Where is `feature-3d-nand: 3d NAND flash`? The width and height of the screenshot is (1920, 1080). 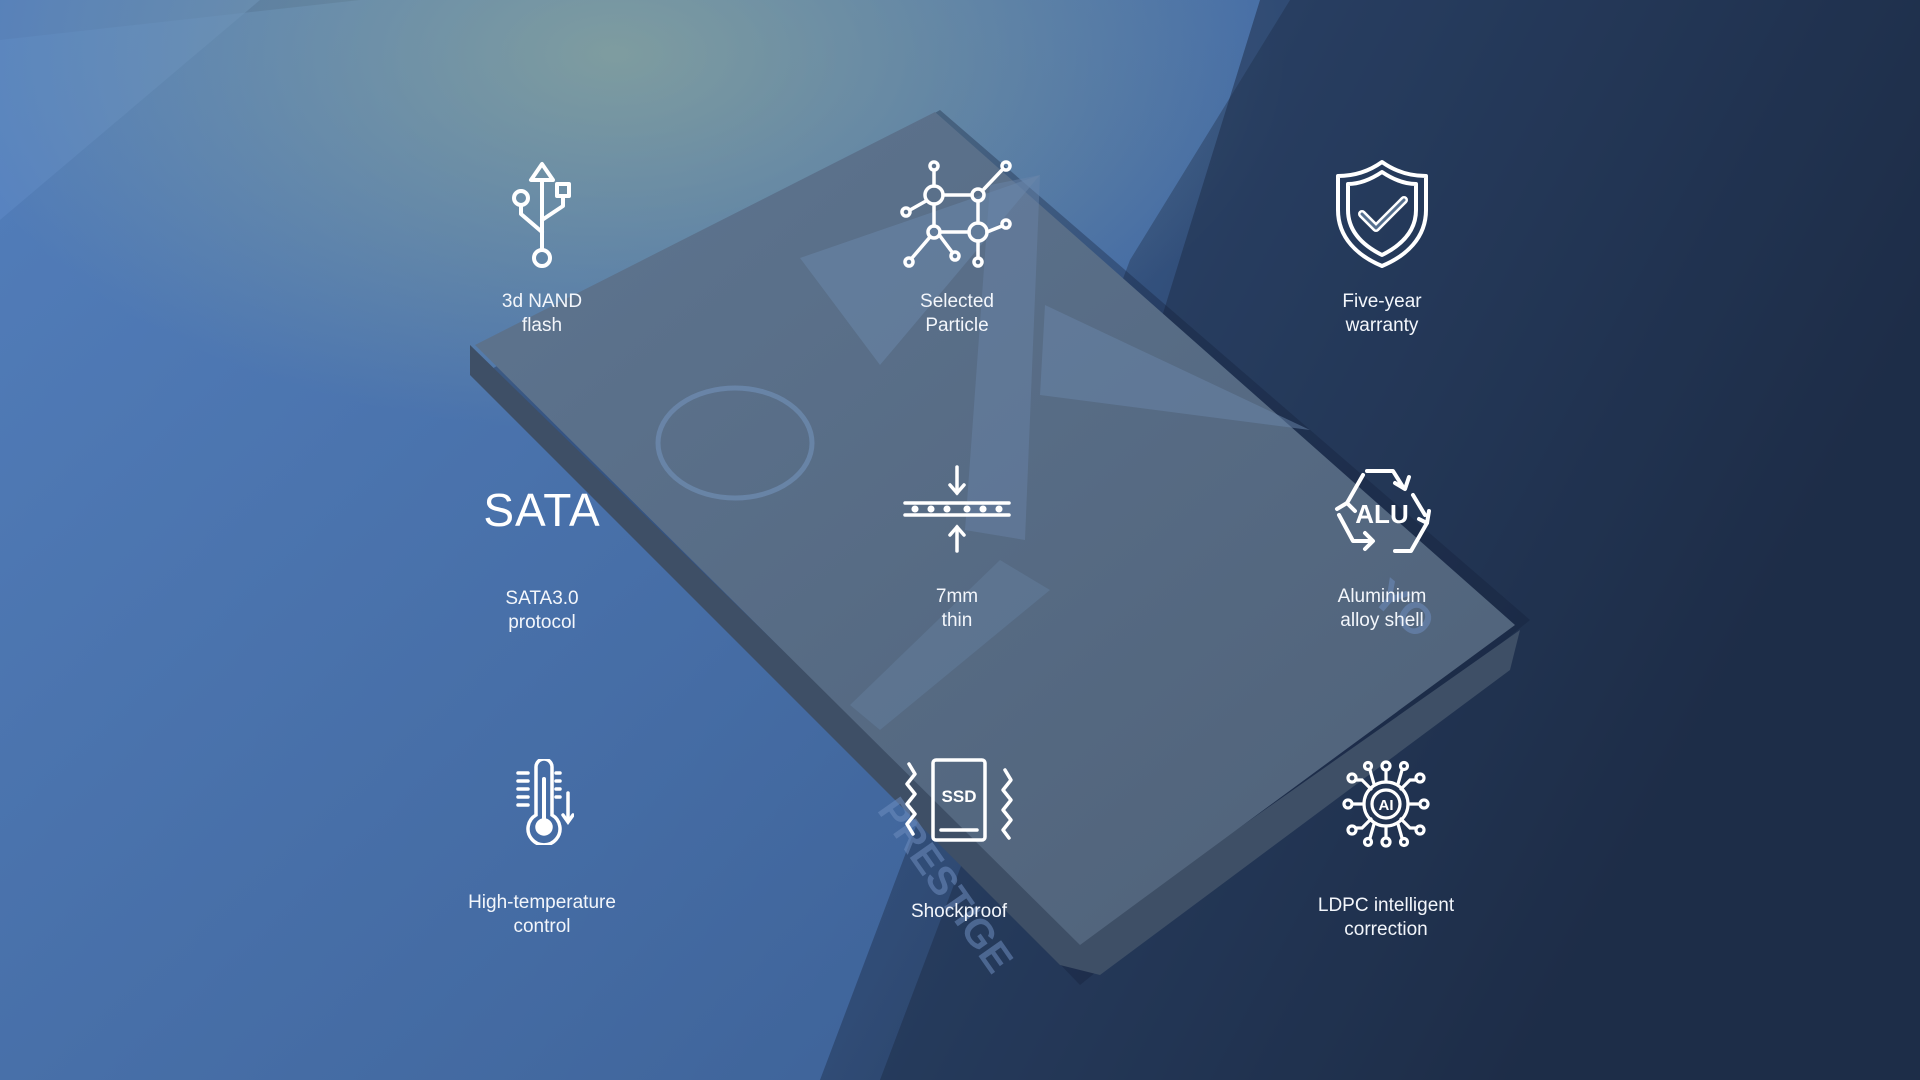
feature-3d-nand: 3d NAND flash is located at coordinates (542, 249).